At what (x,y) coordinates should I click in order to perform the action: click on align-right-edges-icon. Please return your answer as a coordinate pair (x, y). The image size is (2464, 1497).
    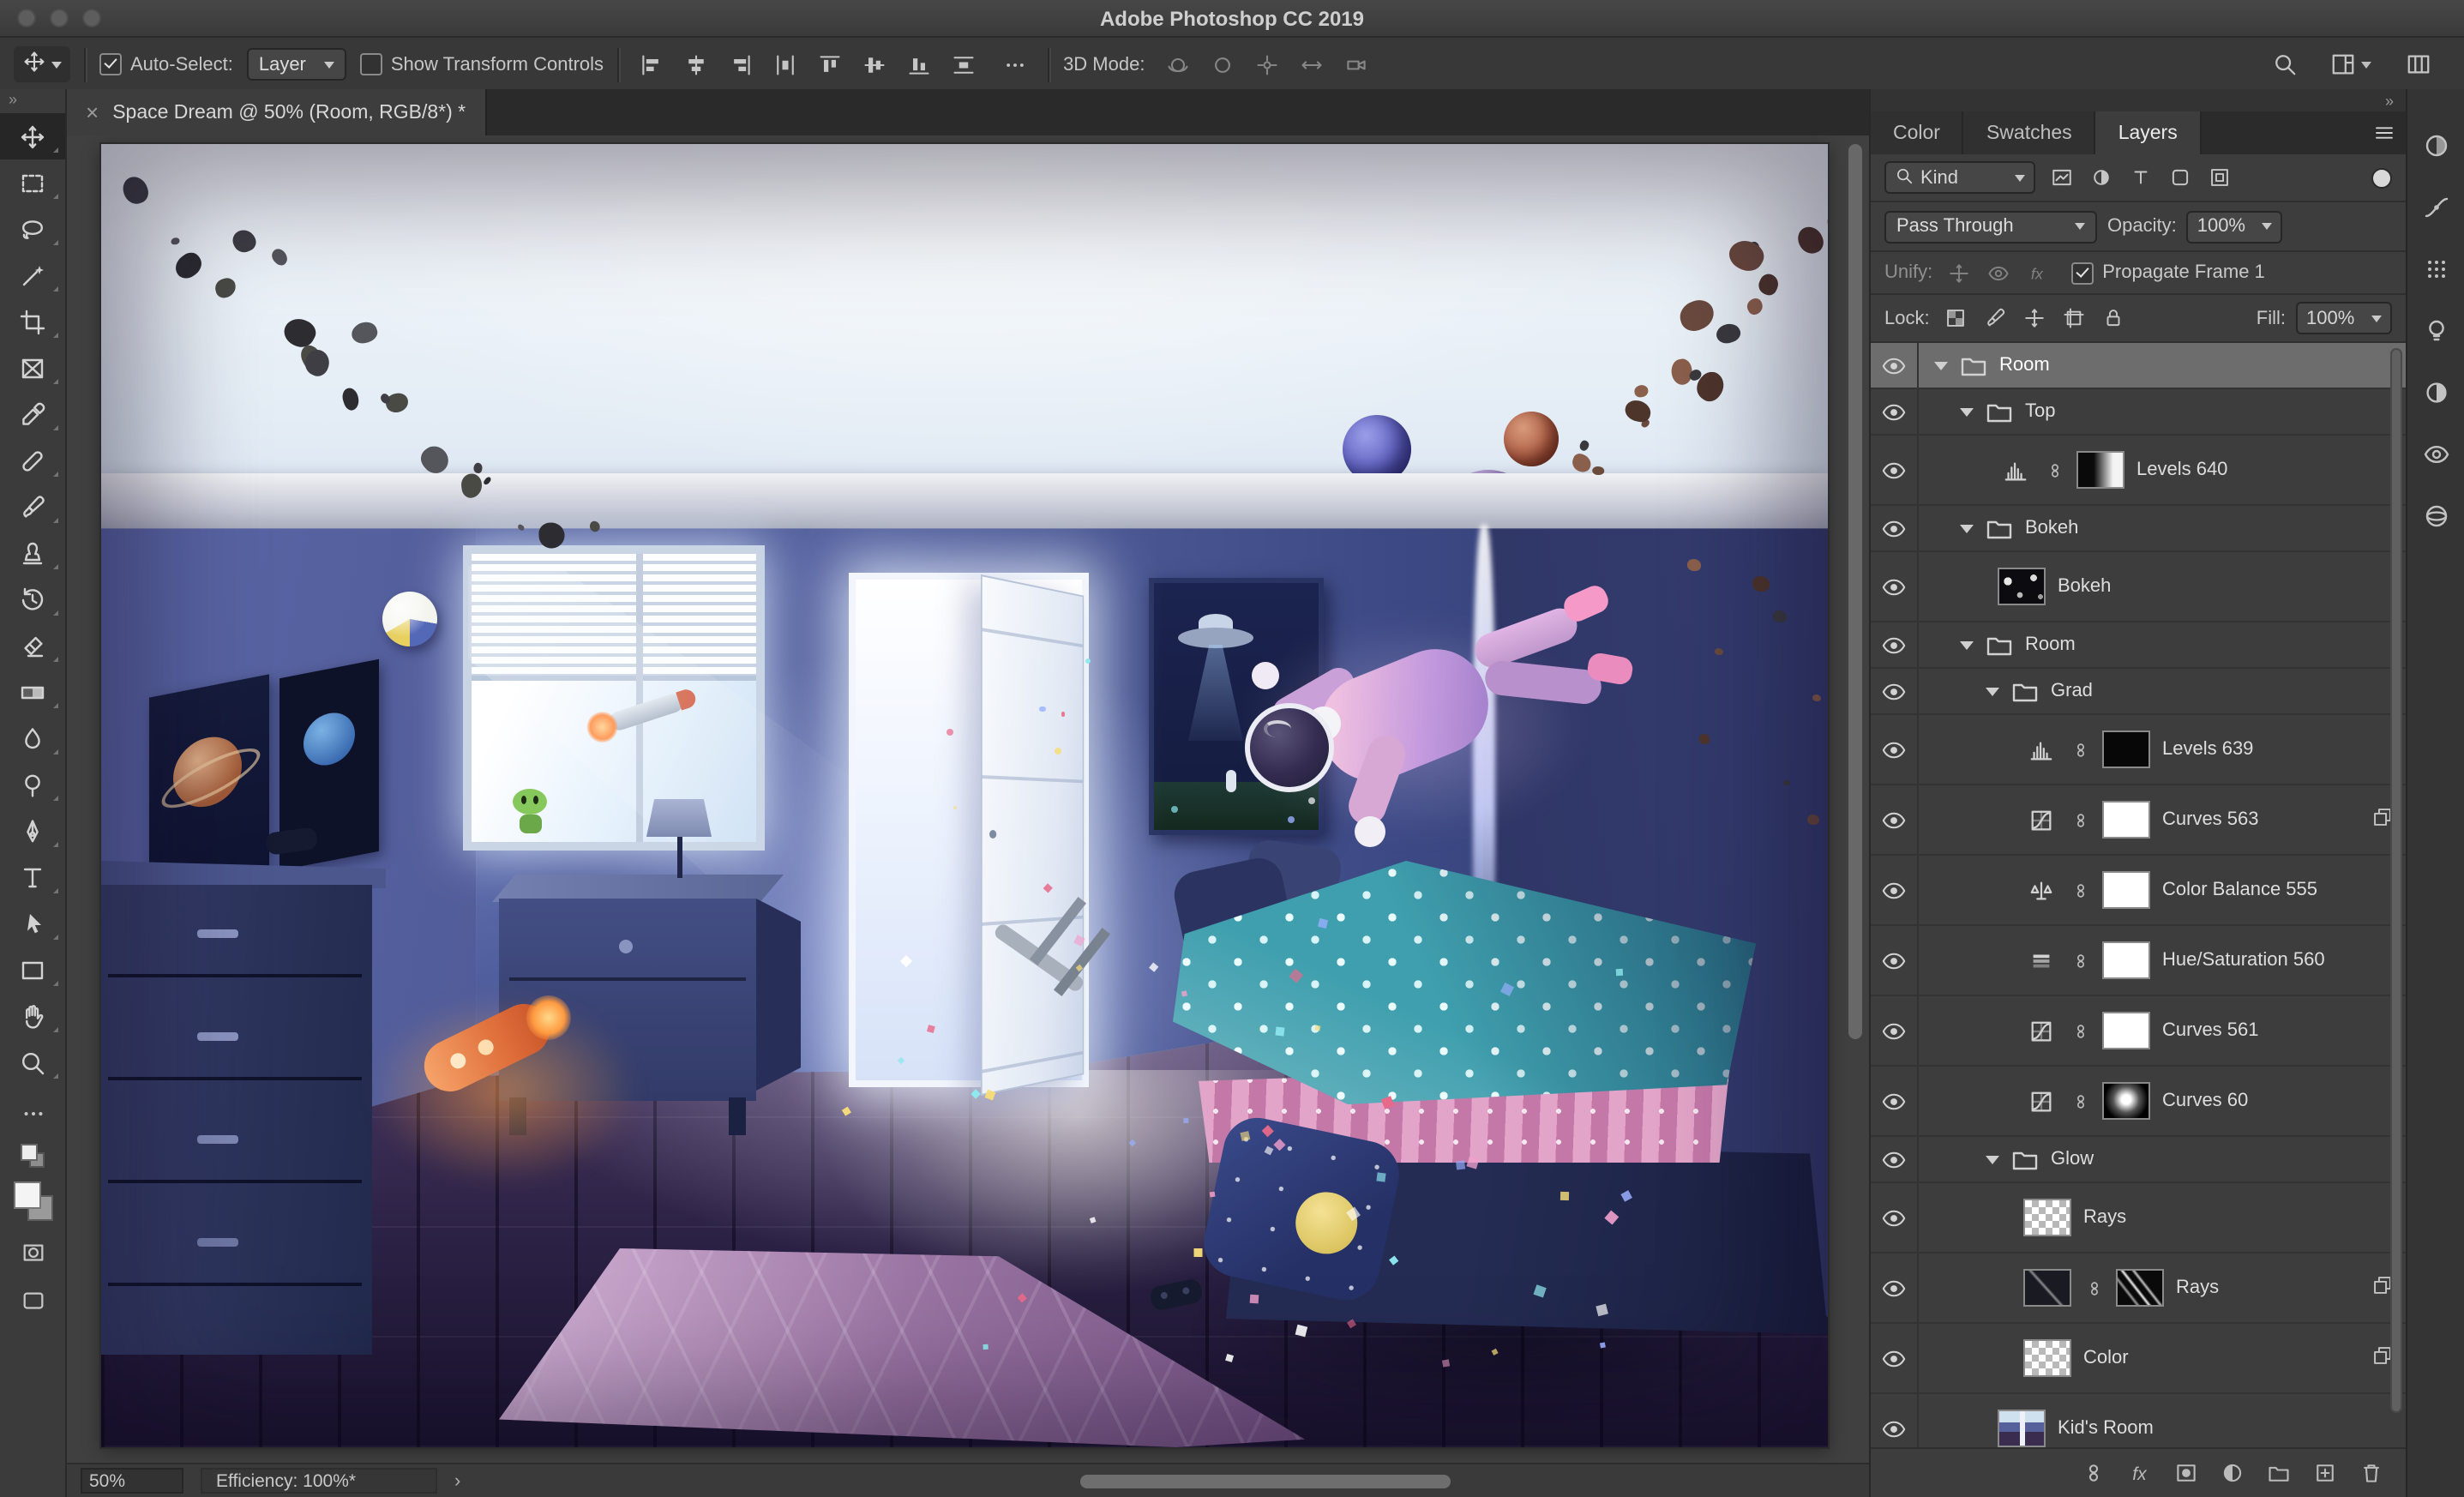
    Looking at the image, I should click on (741, 64).